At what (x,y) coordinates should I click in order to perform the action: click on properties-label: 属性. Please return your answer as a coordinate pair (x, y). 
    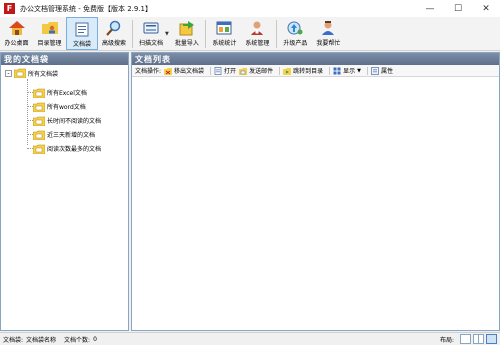
    Looking at the image, I should click on (386, 71).